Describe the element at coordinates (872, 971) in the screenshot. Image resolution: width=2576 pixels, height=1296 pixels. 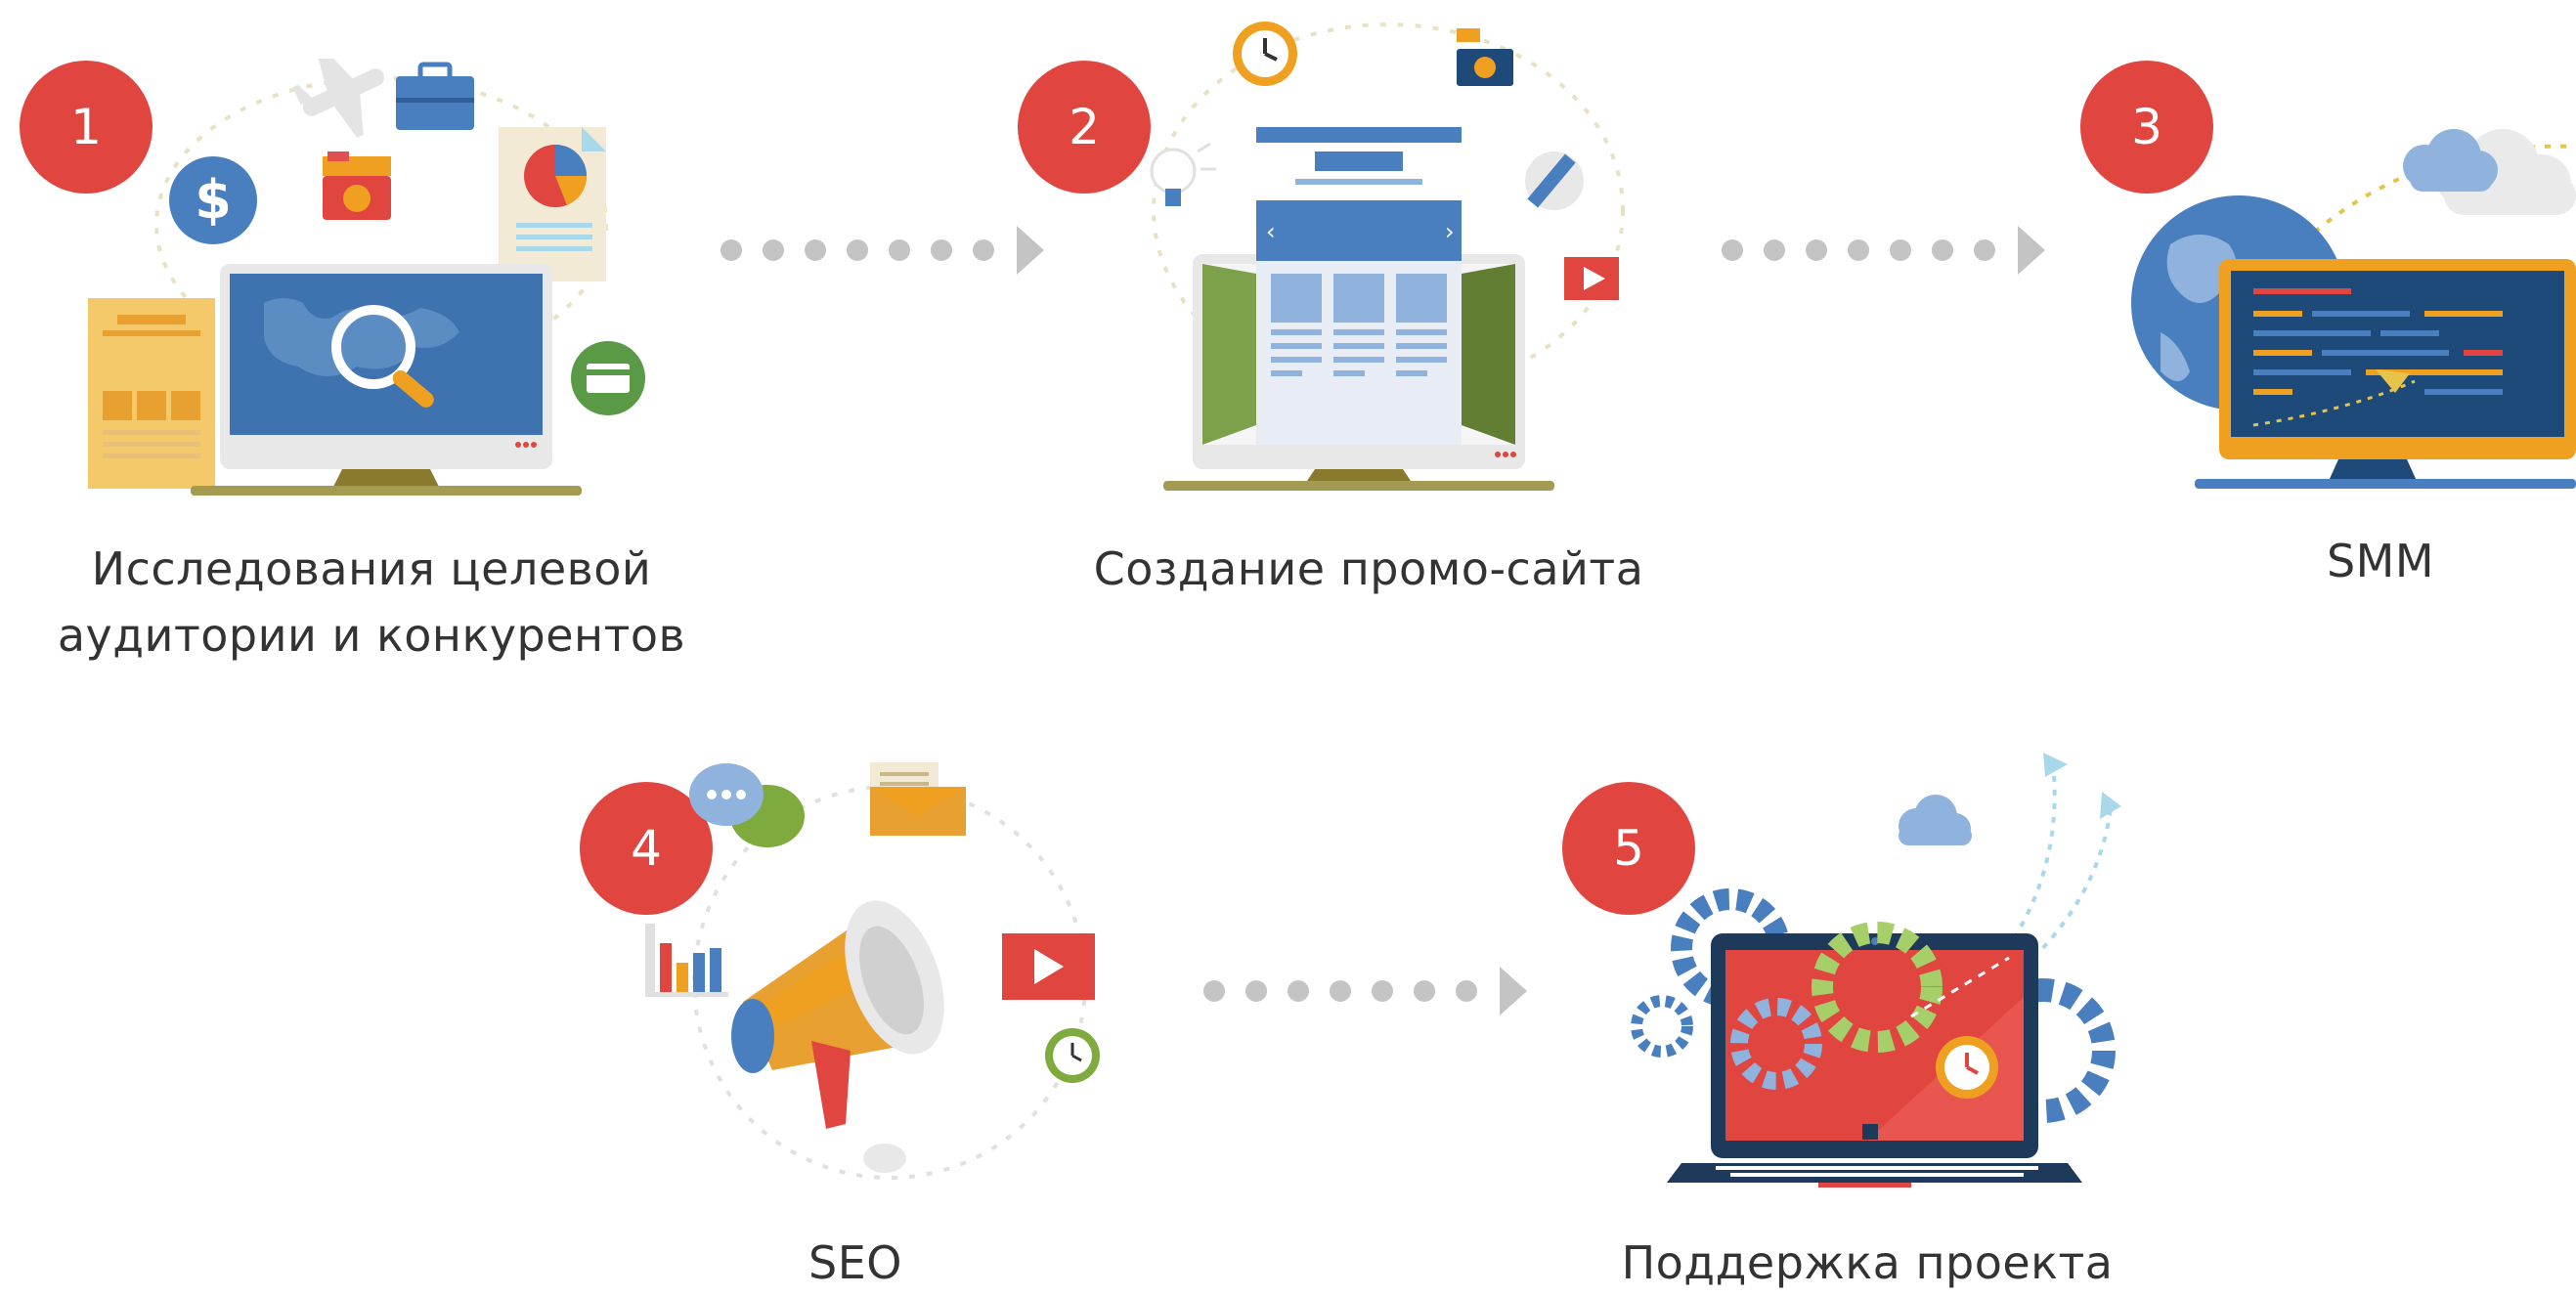
I see `megaphone-icon` at that location.